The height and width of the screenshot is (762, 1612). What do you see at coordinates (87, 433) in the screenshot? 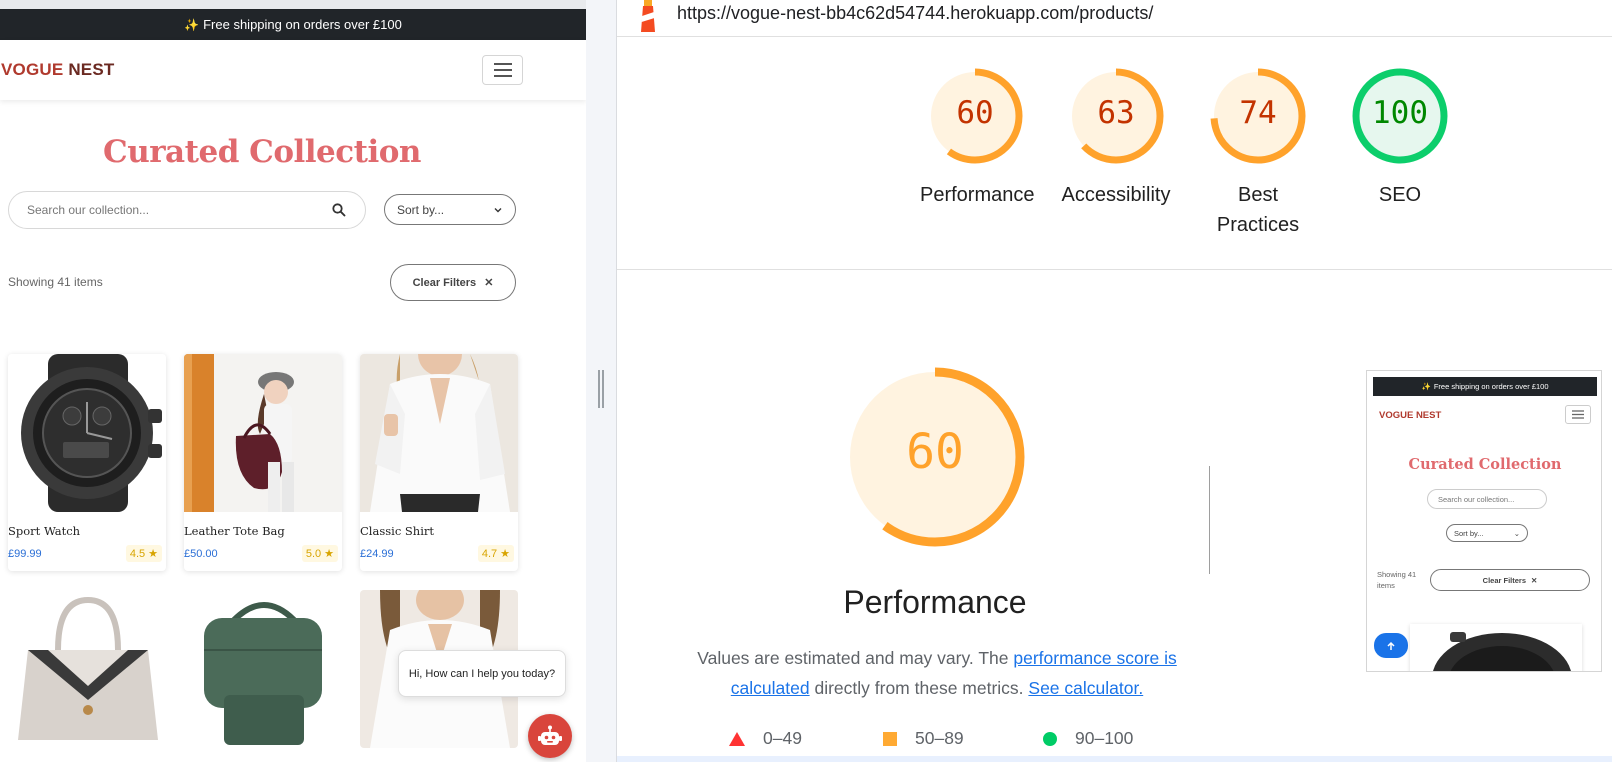
I see `sport-watch-image` at bounding box center [87, 433].